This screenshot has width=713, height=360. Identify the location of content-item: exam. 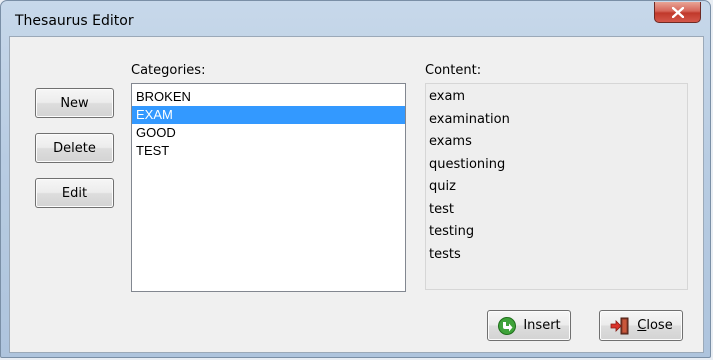
(556, 97).